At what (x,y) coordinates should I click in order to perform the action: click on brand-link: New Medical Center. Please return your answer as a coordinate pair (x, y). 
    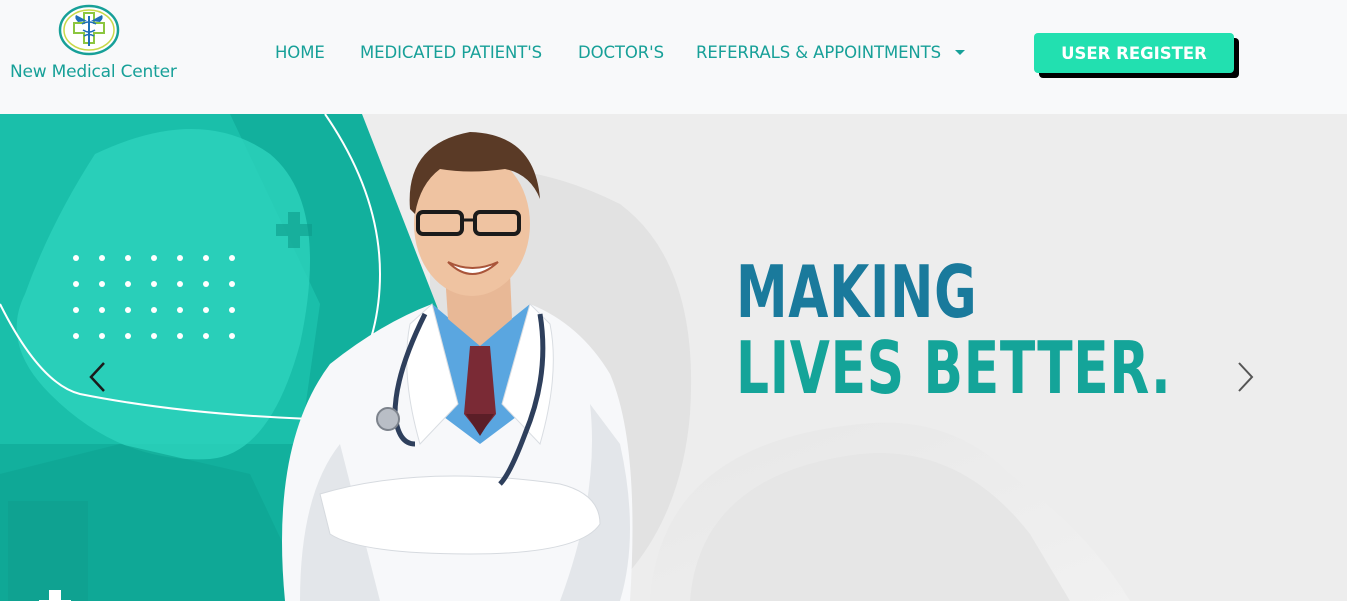
    Looking at the image, I should click on (103, 44).